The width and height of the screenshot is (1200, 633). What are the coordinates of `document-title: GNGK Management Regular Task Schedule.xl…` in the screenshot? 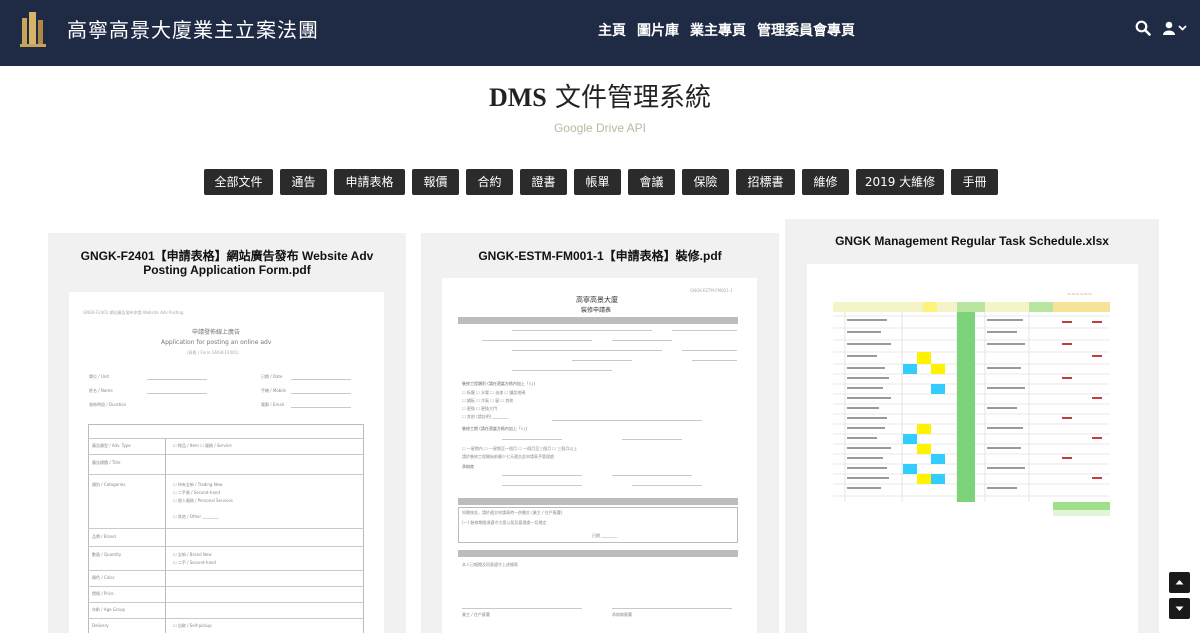 It's located at (972, 241).